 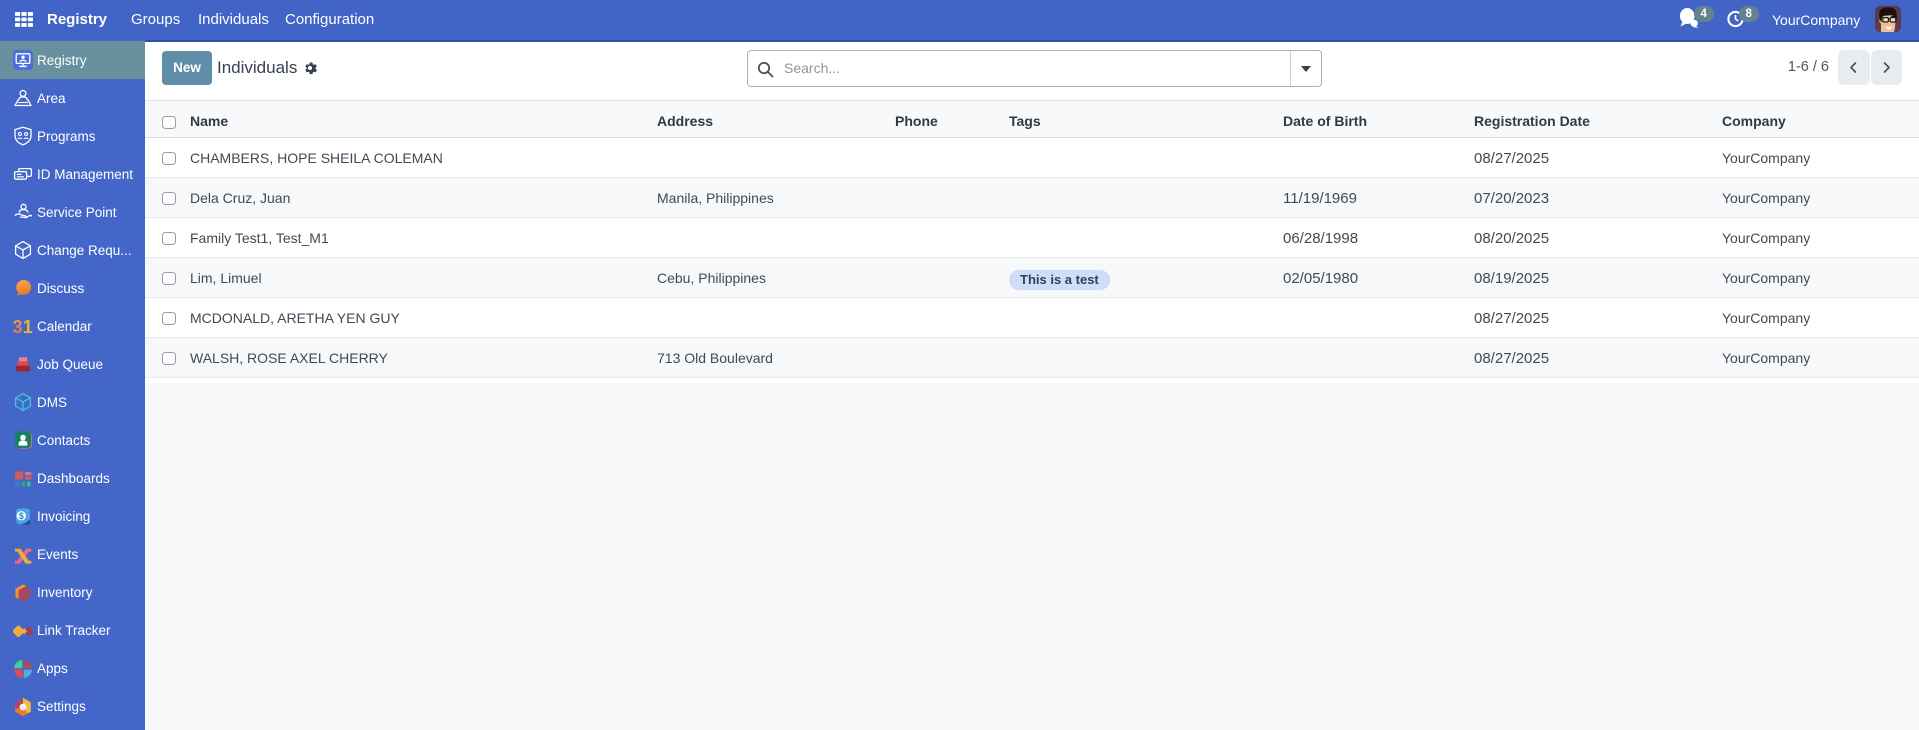 What do you see at coordinates (28, 326) in the screenshot?
I see `svg-text: 1` at bounding box center [28, 326].